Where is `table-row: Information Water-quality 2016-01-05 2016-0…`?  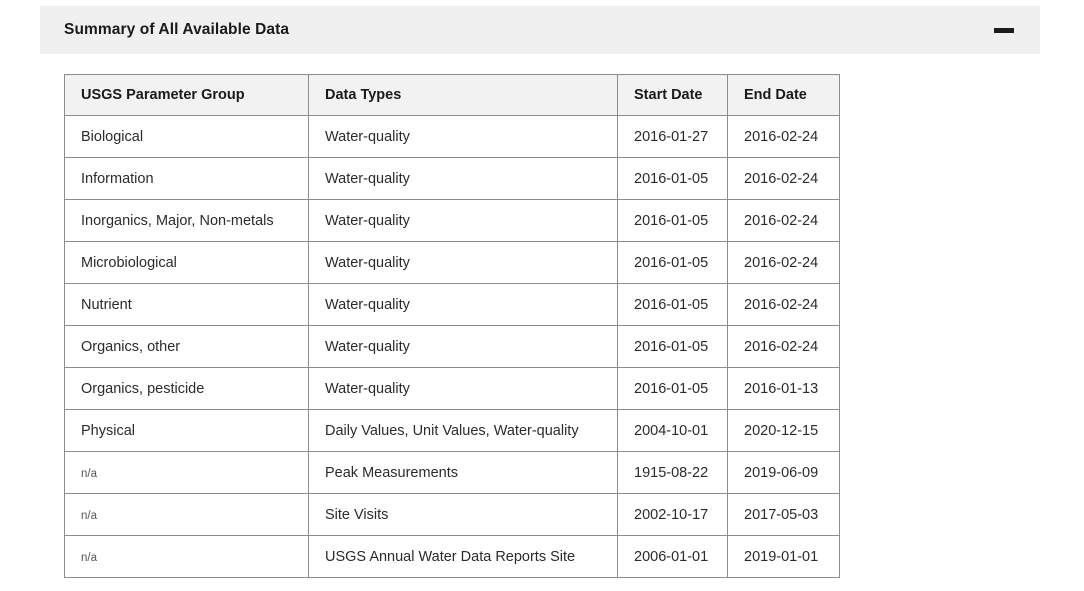 table-row: Information Water-quality 2016-01-05 2016-0… is located at coordinates (452, 178).